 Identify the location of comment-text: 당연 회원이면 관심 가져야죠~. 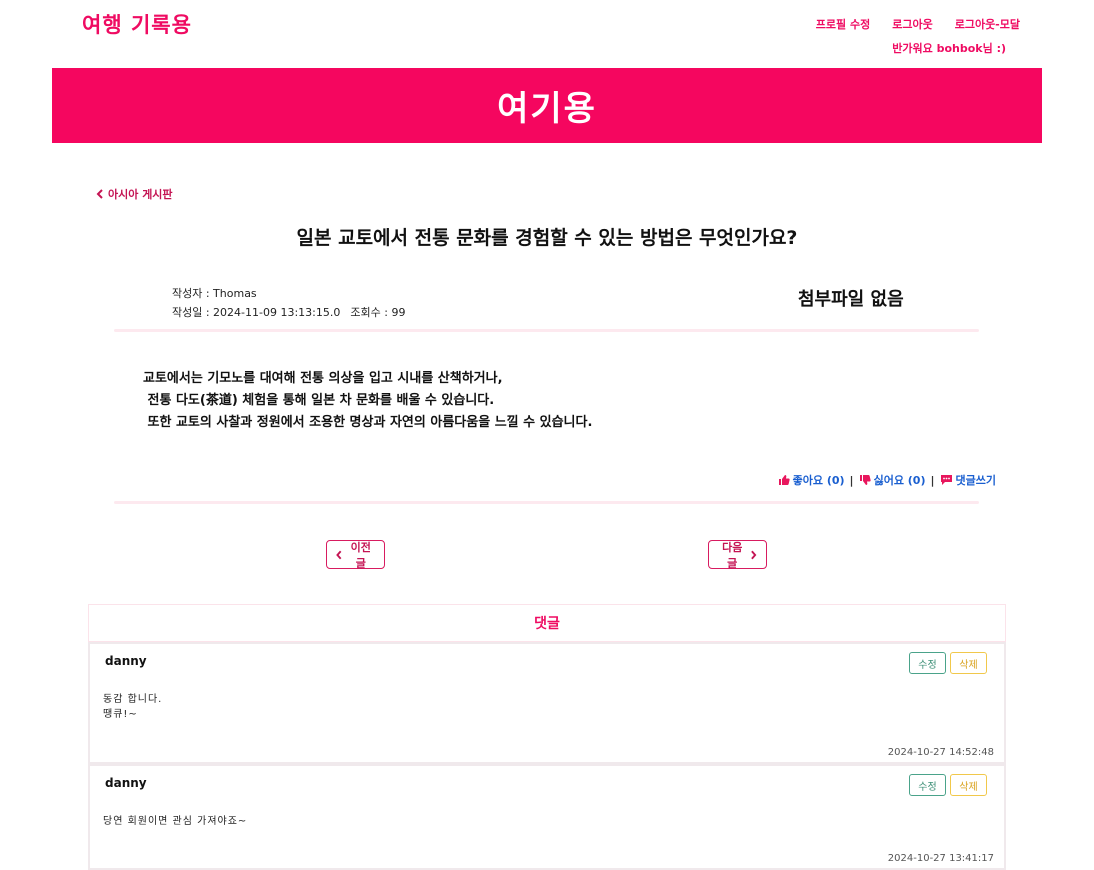
(175, 821).